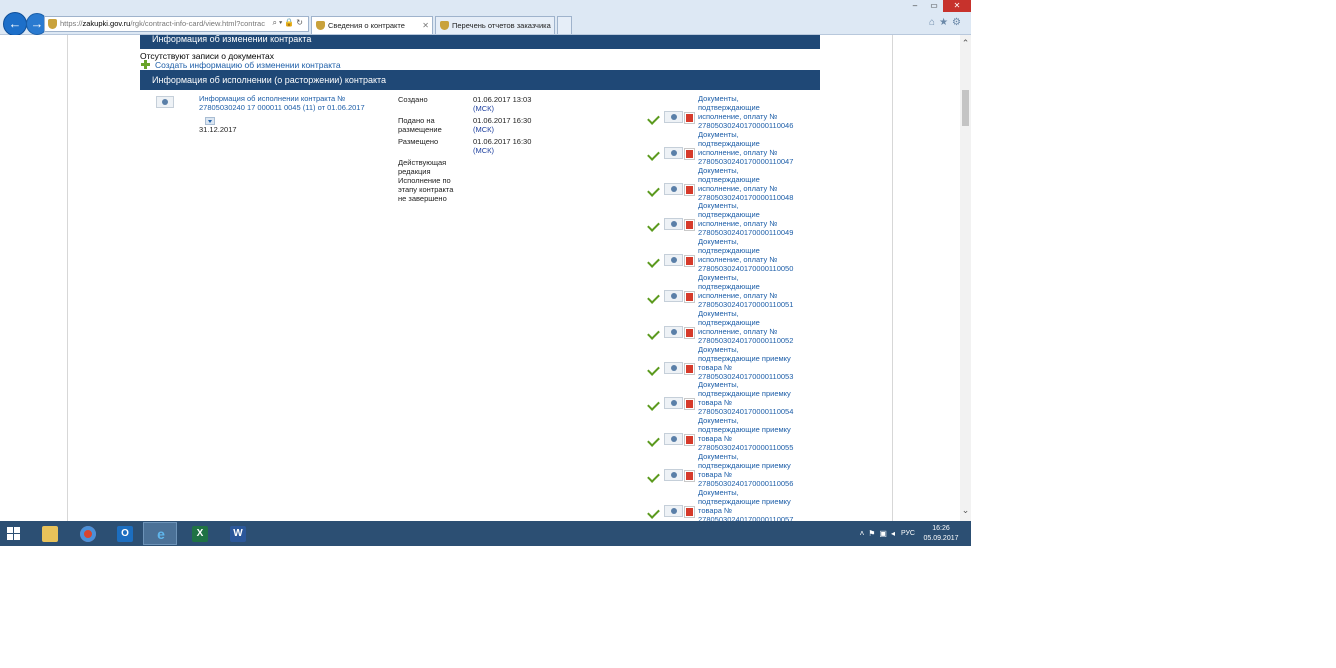 The width and height of the screenshot is (1336, 668). I want to click on emblem-icon, so click(444, 25).